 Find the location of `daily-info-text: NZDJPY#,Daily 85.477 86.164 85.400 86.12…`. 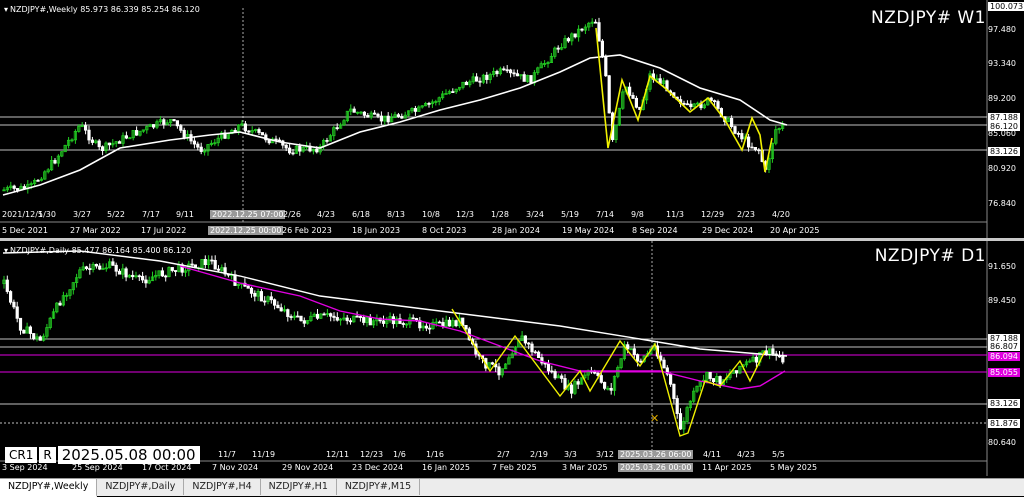

daily-info-text: NZDJPY#,Daily 85.477 86.164 85.400 86.12… is located at coordinates (101, 250).